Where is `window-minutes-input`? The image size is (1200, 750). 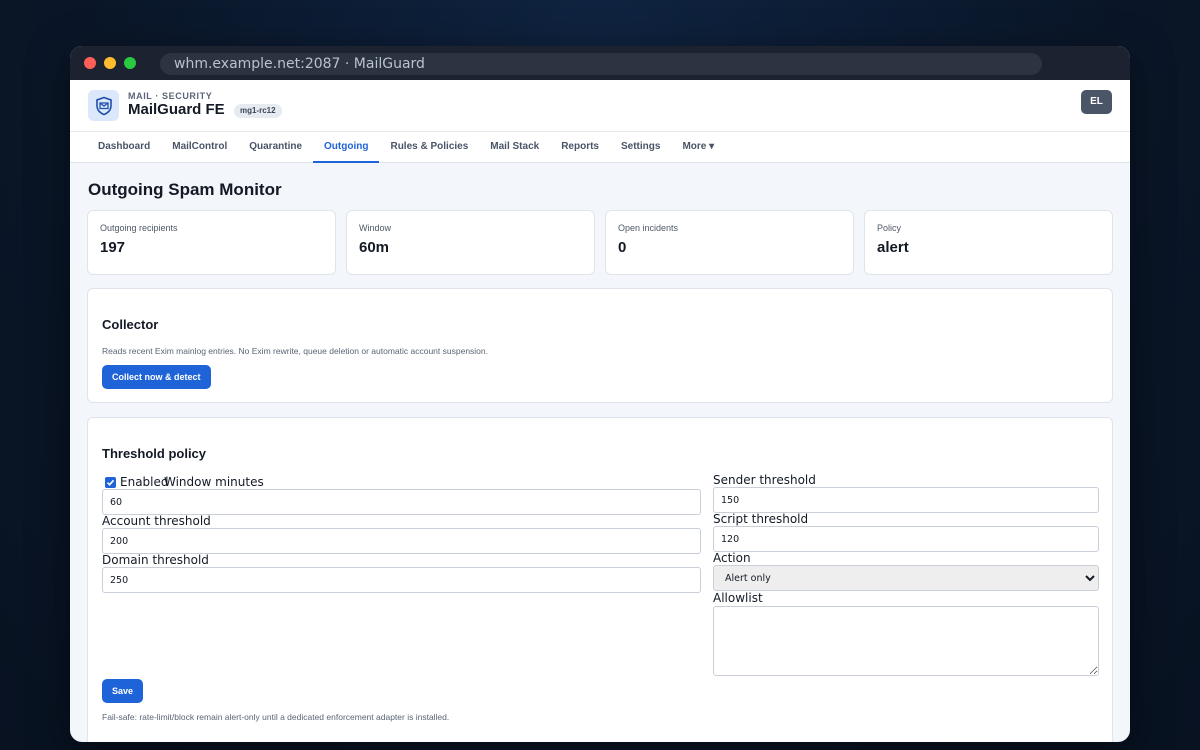 window-minutes-input is located at coordinates (401, 502).